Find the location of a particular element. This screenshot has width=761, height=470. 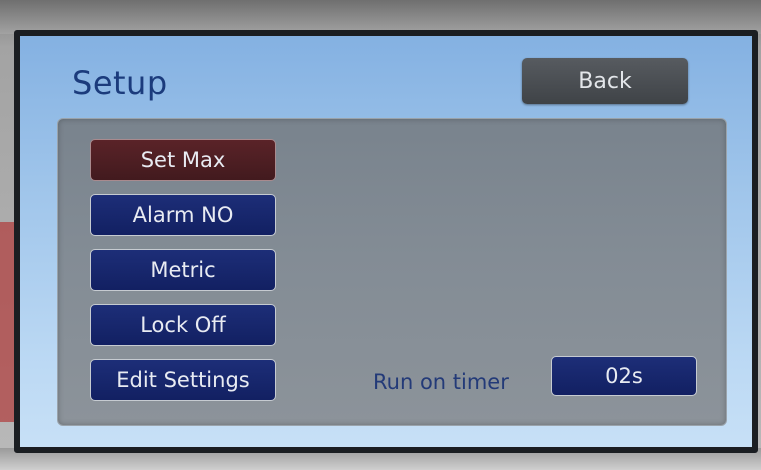

device-bezel-accent is located at coordinates (7, 322).